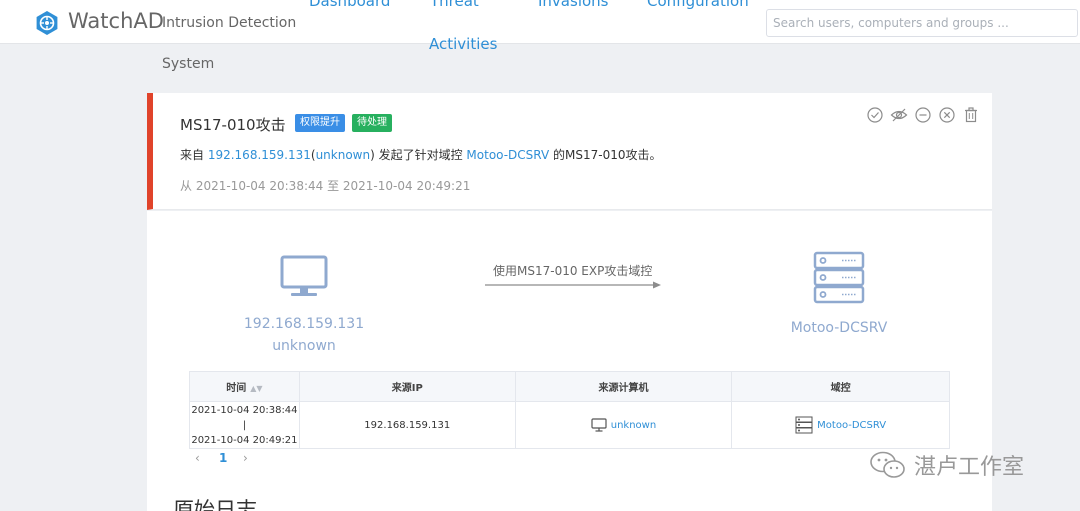 Image resolution: width=1080 pixels, height=511 pixels. I want to click on pager-next-button: ›, so click(245, 458).